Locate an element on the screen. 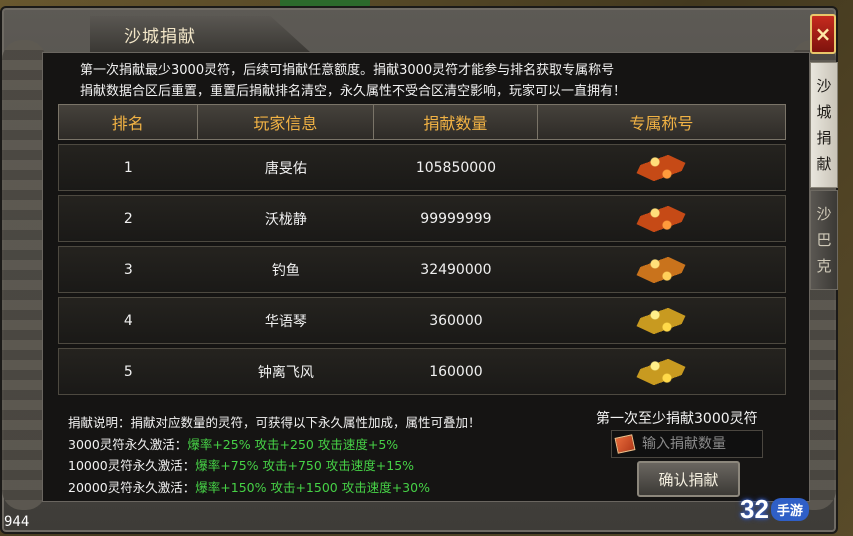  table-row: 1 唐旻佑 105850000 is located at coordinates (422, 167).